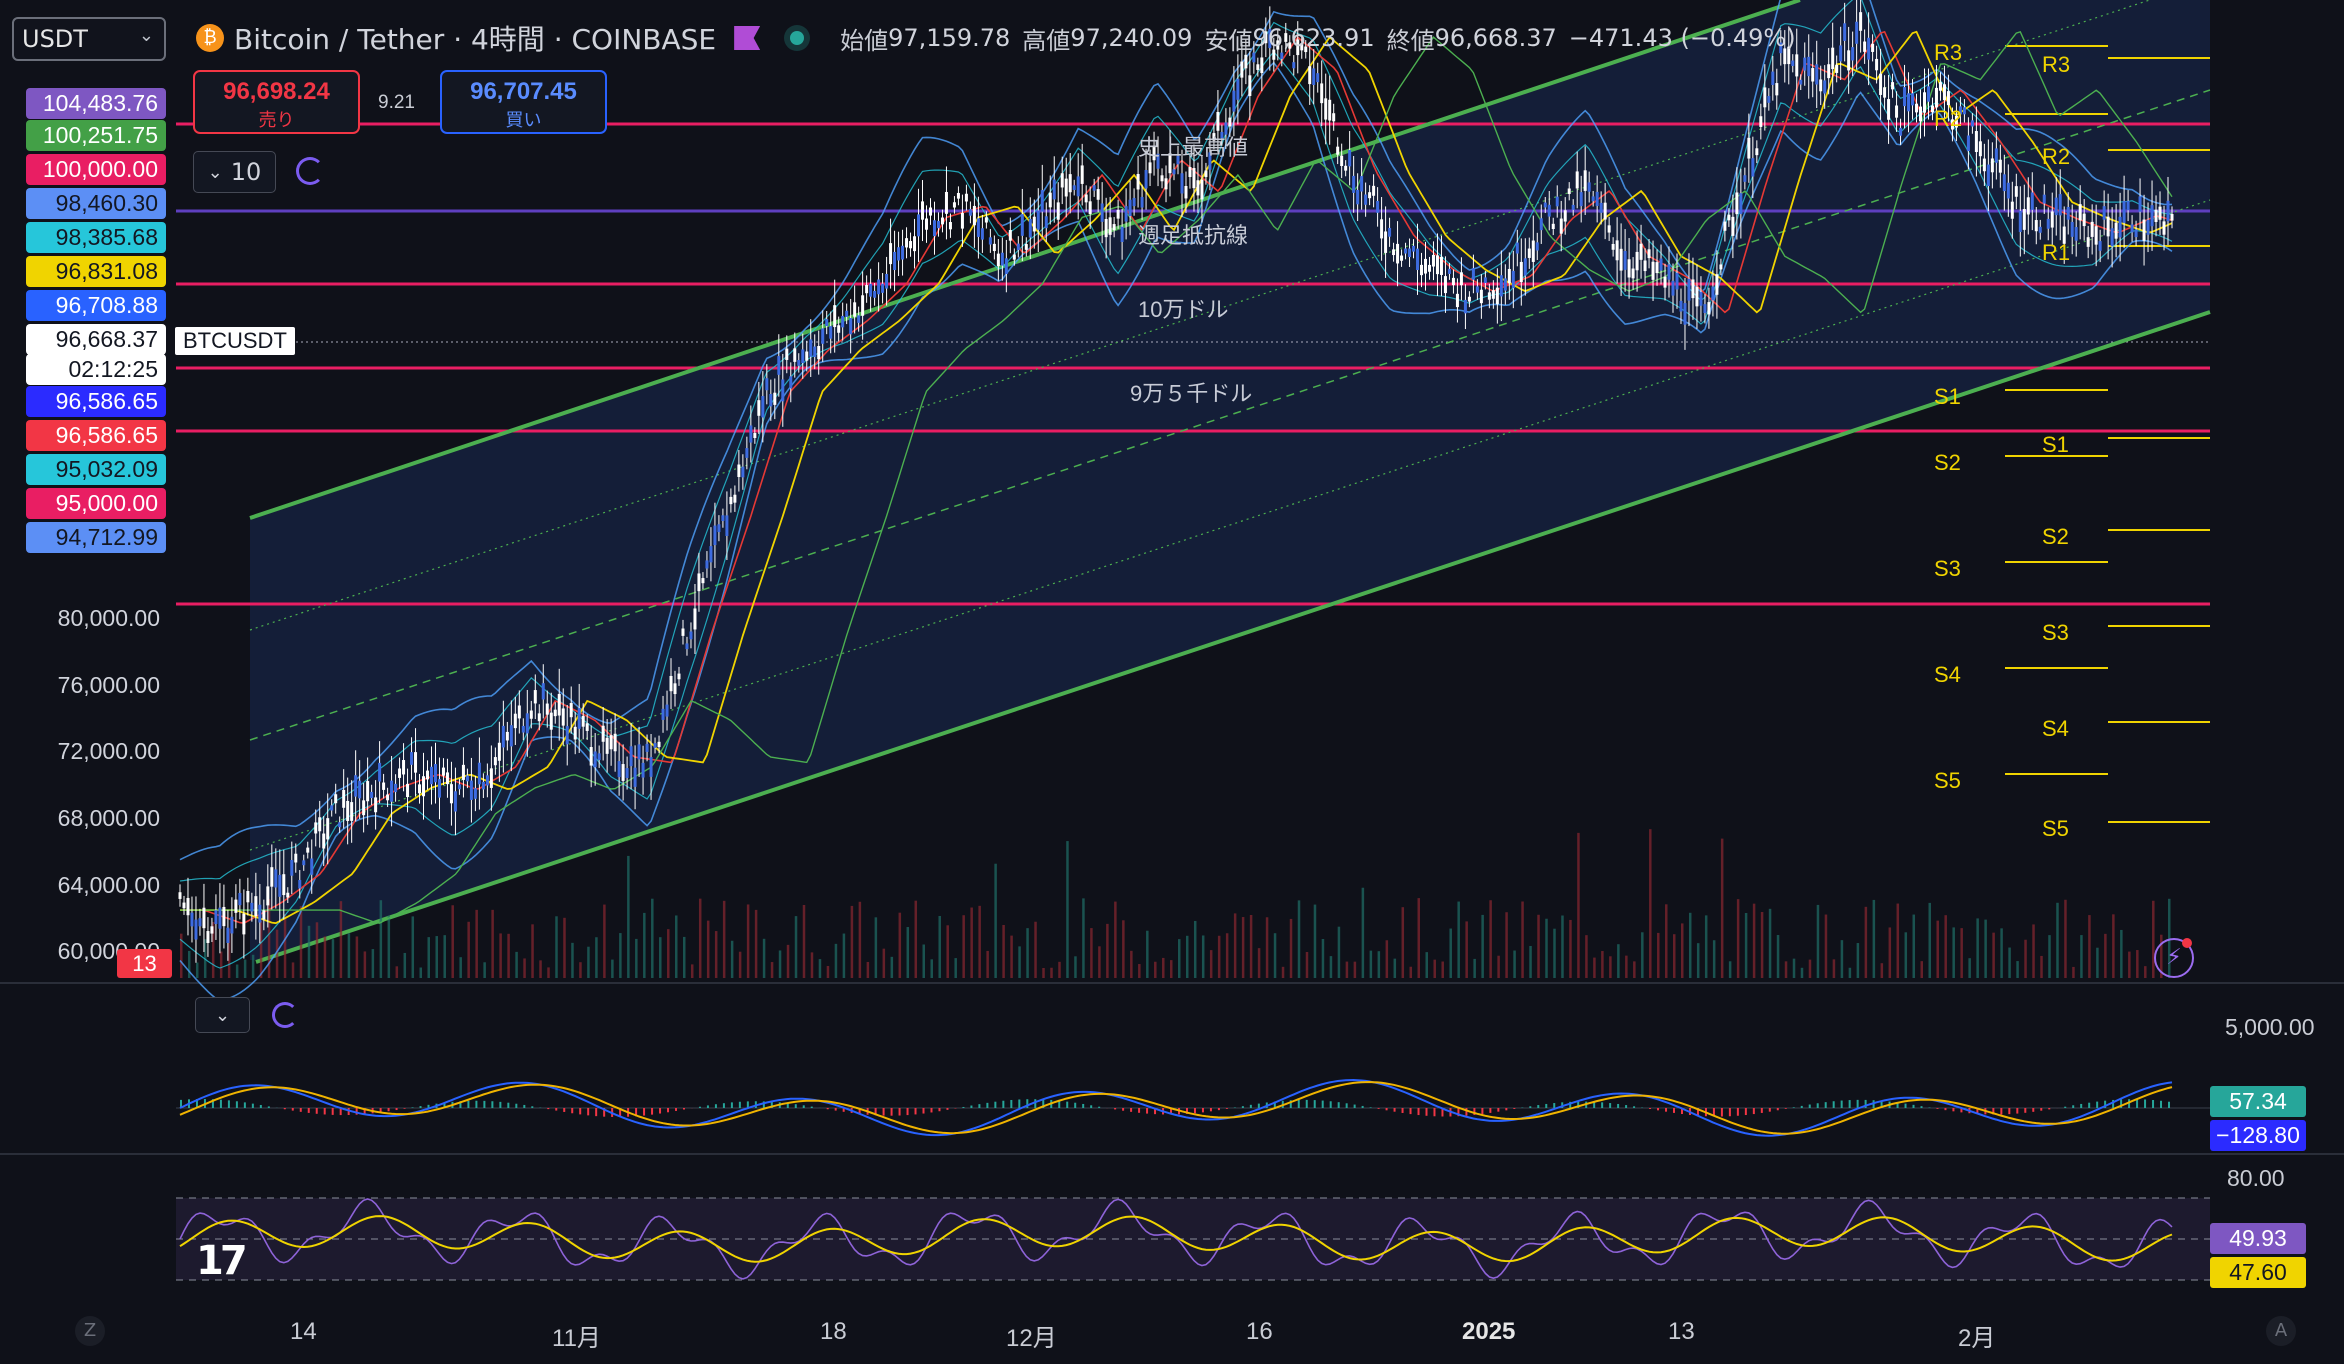  I want to click on sell-button: 96,698.24 売り, so click(276, 102).